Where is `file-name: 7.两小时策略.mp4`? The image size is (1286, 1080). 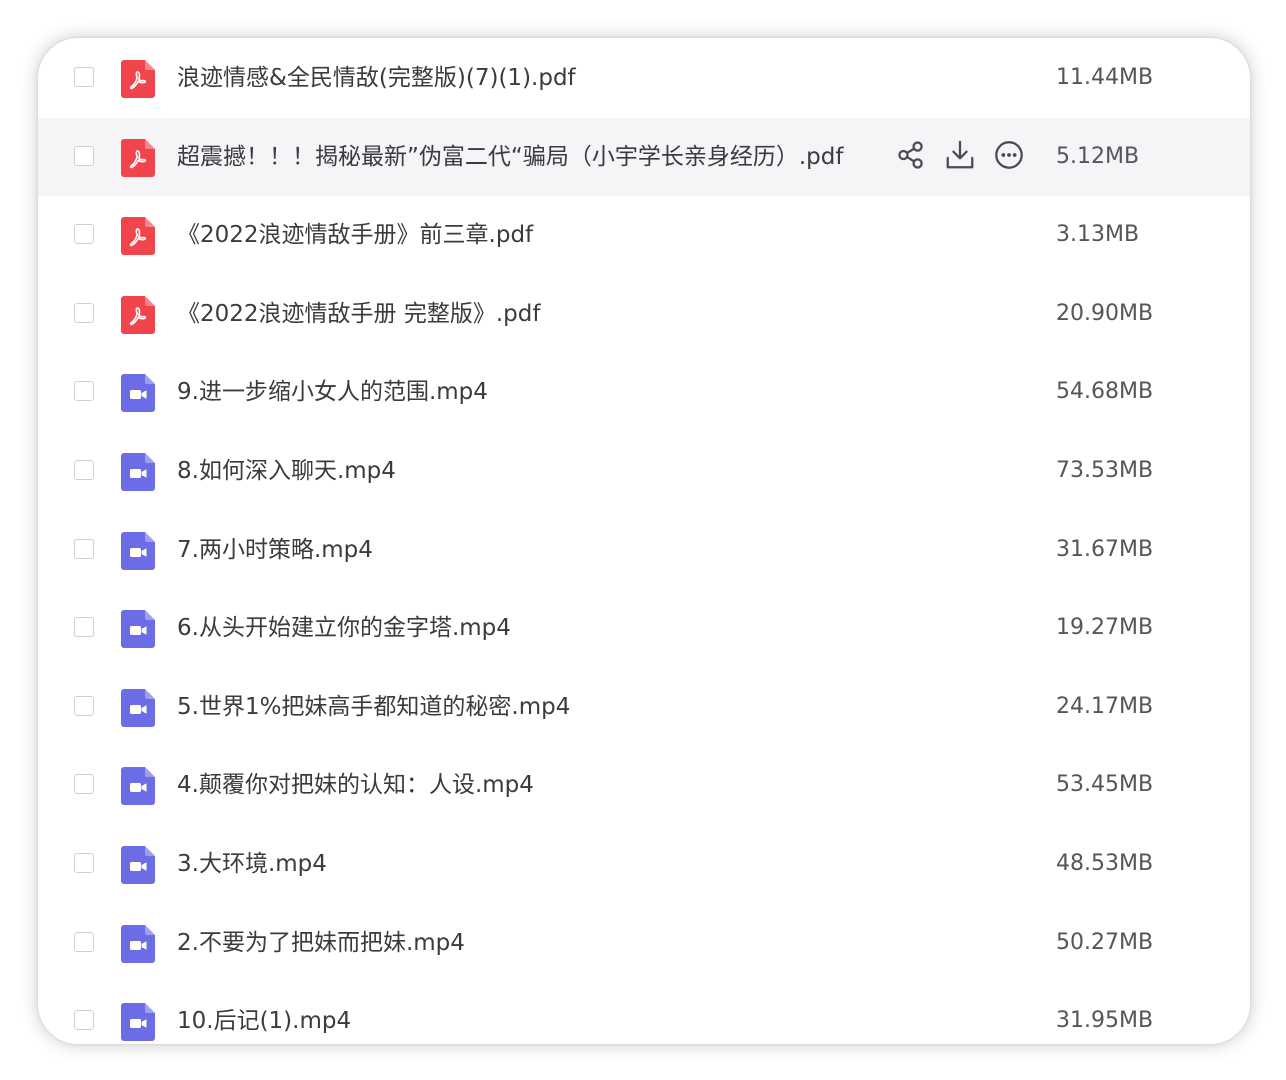 file-name: 7.两小时策略.mp4 is located at coordinates (275, 550).